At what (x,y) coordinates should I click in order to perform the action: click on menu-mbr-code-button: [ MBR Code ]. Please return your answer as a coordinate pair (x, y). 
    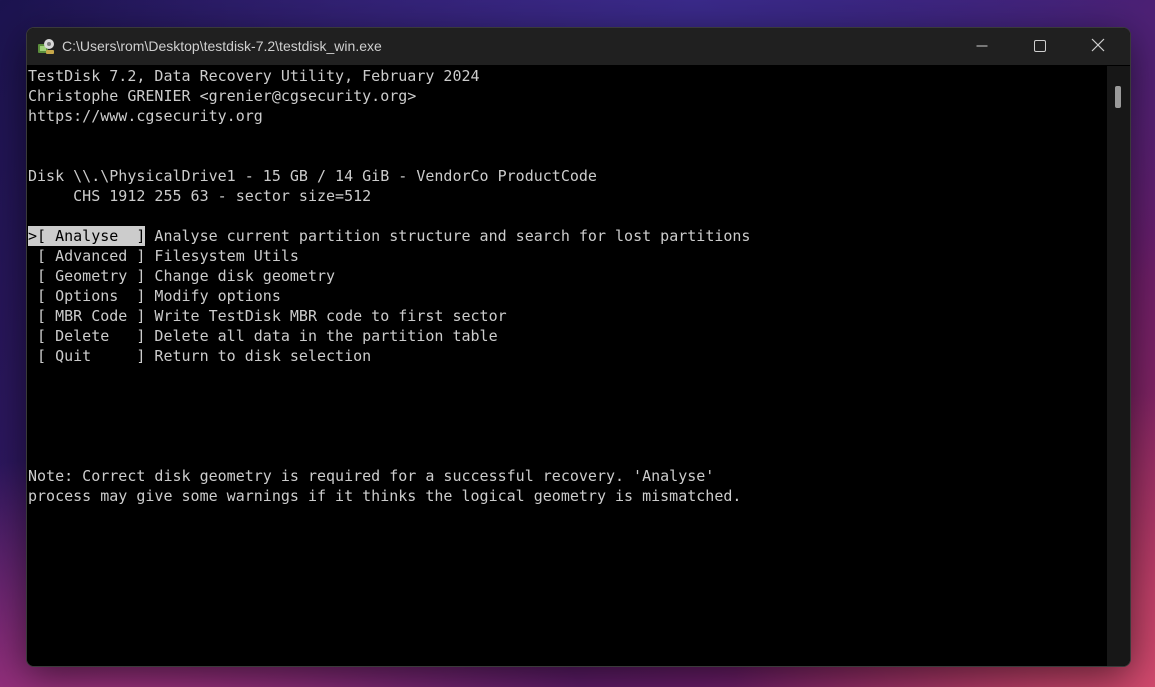
    Looking at the image, I should click on (86, 316).